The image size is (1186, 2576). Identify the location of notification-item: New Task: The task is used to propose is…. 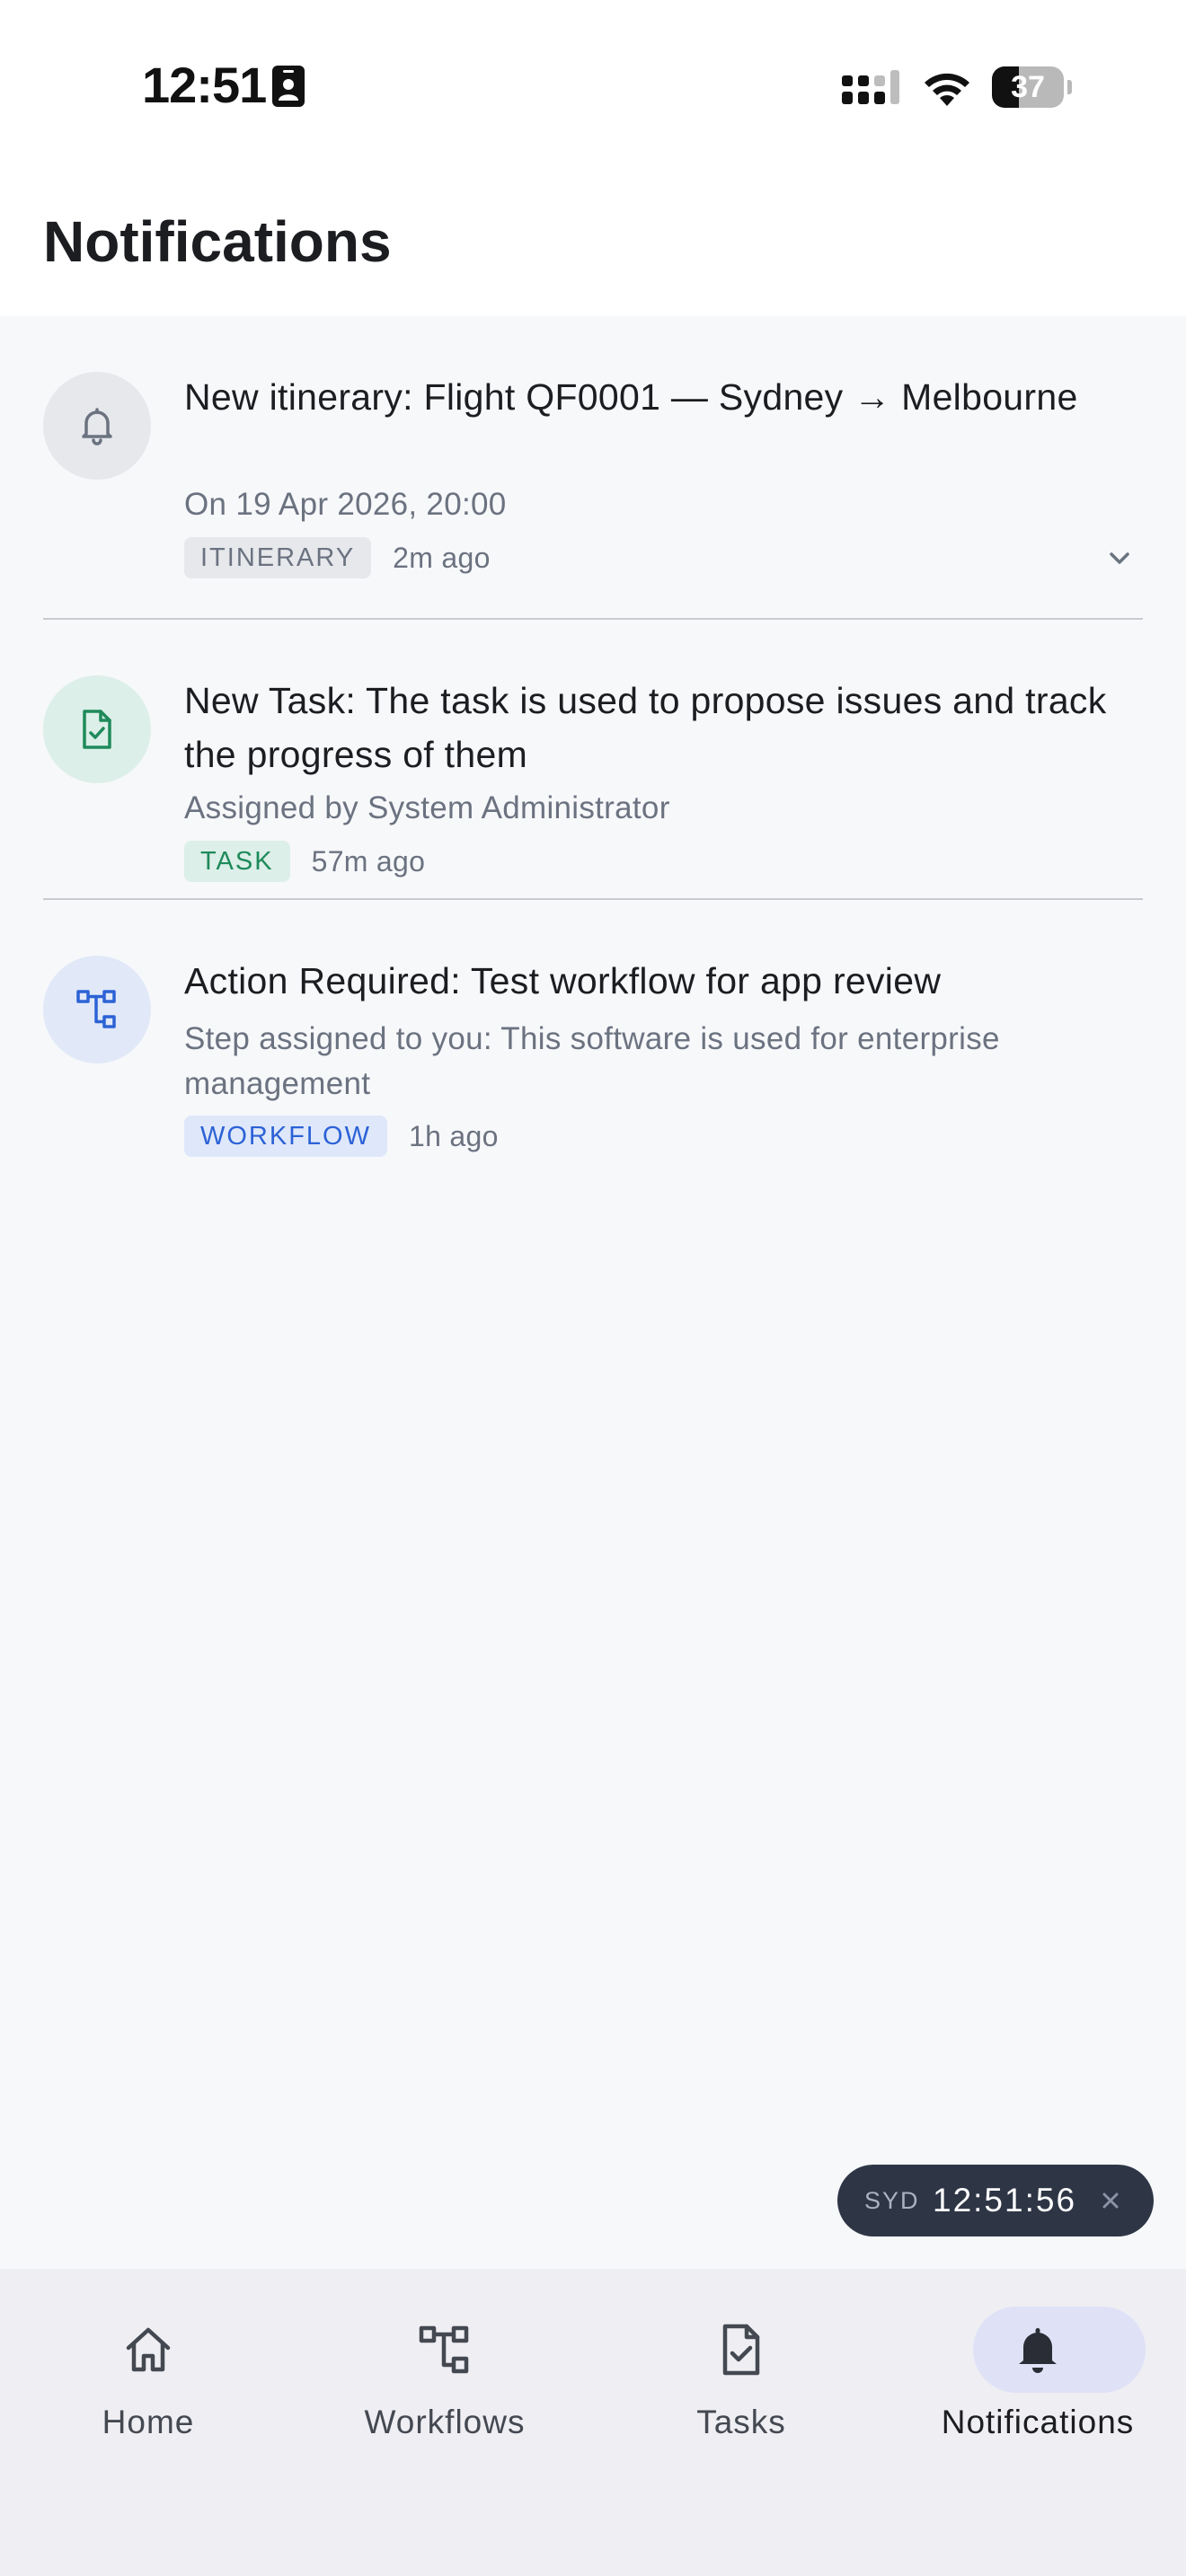
(593, 759).